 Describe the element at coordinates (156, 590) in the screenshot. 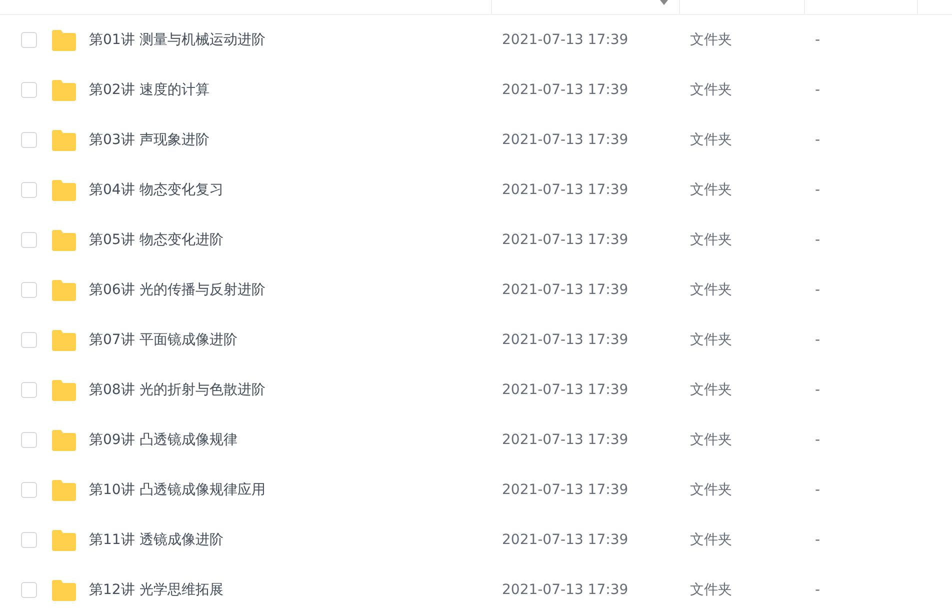

I see `file-name: 第12讲 光学思维拓展` at that location.